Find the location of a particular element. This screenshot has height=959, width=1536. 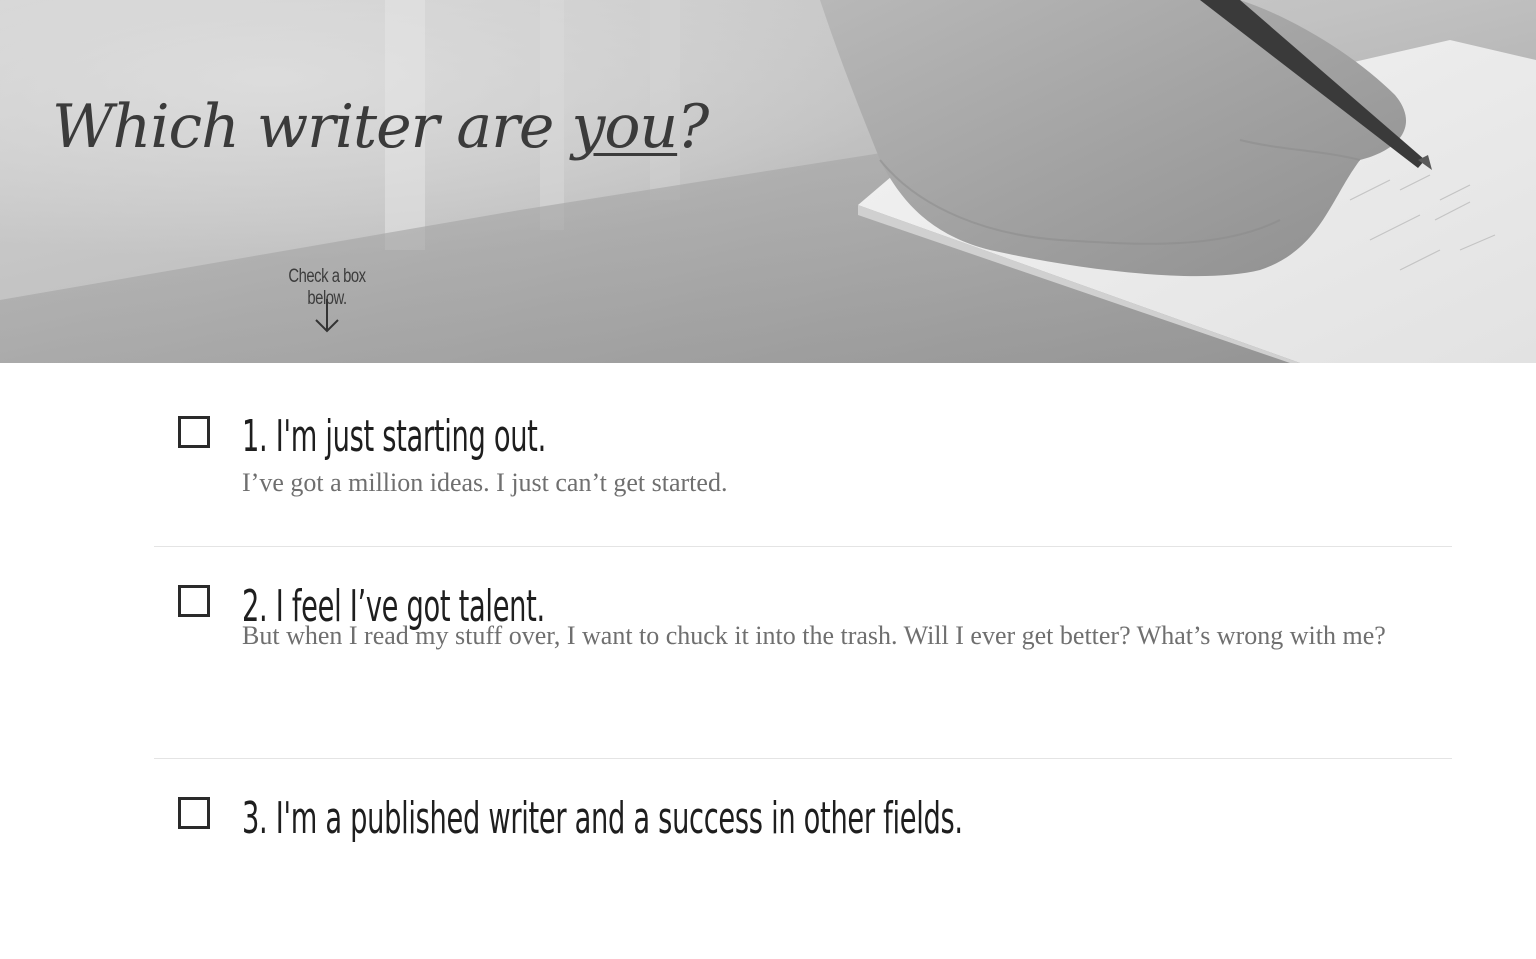

page-title-prefix: Which writer are is located at coordinates (312, 127).